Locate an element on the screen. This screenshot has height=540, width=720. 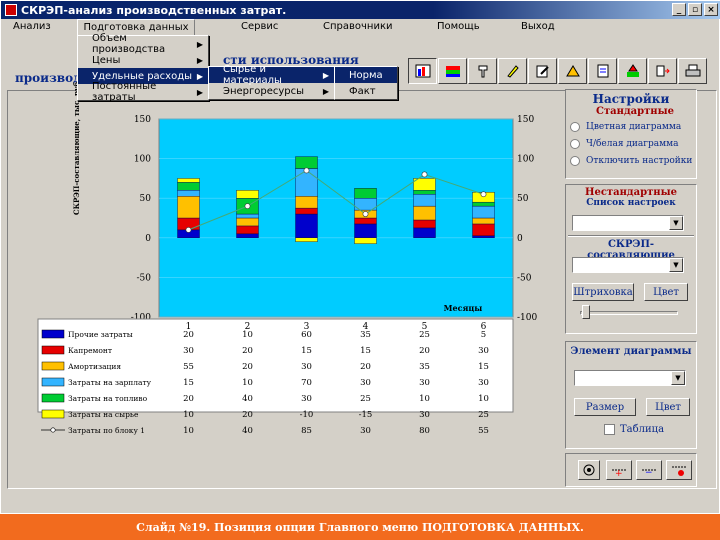
element-combo: ▼ is located at coordinates (630, 378).